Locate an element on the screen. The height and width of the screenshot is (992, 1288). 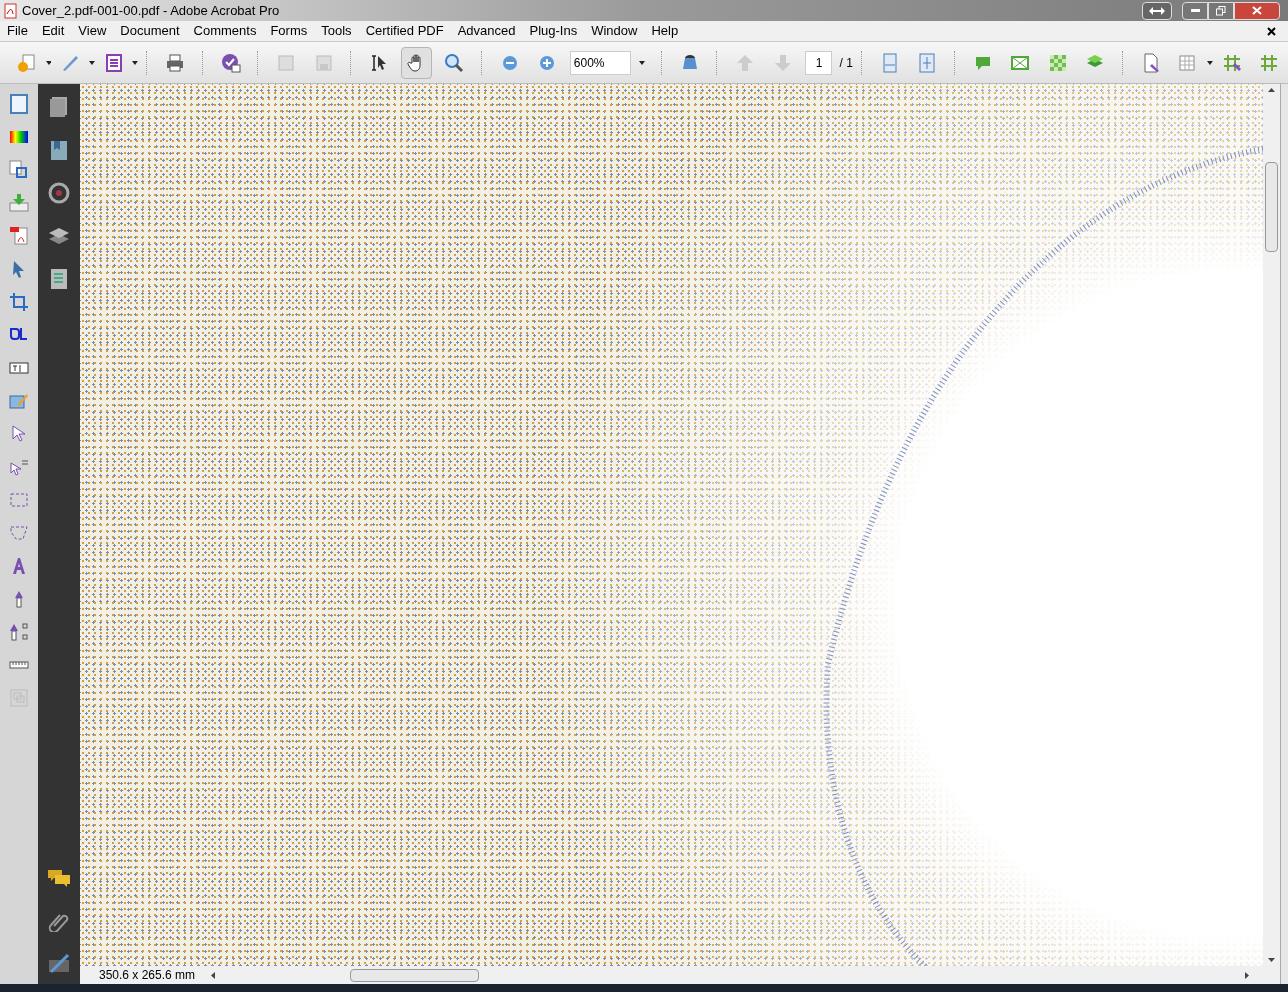
eyedropper-icon is located at coordinates (19, 632).